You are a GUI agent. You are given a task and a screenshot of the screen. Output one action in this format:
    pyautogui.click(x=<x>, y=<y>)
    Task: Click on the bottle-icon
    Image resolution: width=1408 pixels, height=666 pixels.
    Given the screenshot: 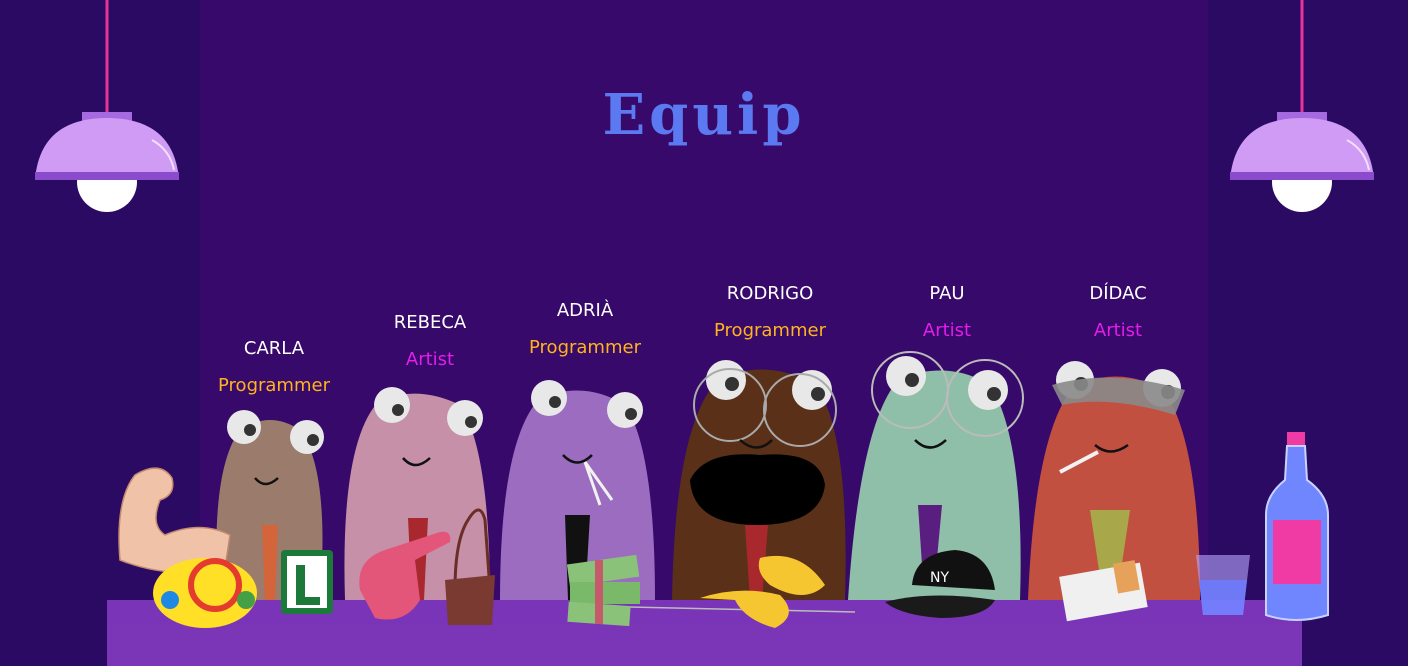 What is the action you would take?
    pyautogui.click(x=1297, y=526)
    